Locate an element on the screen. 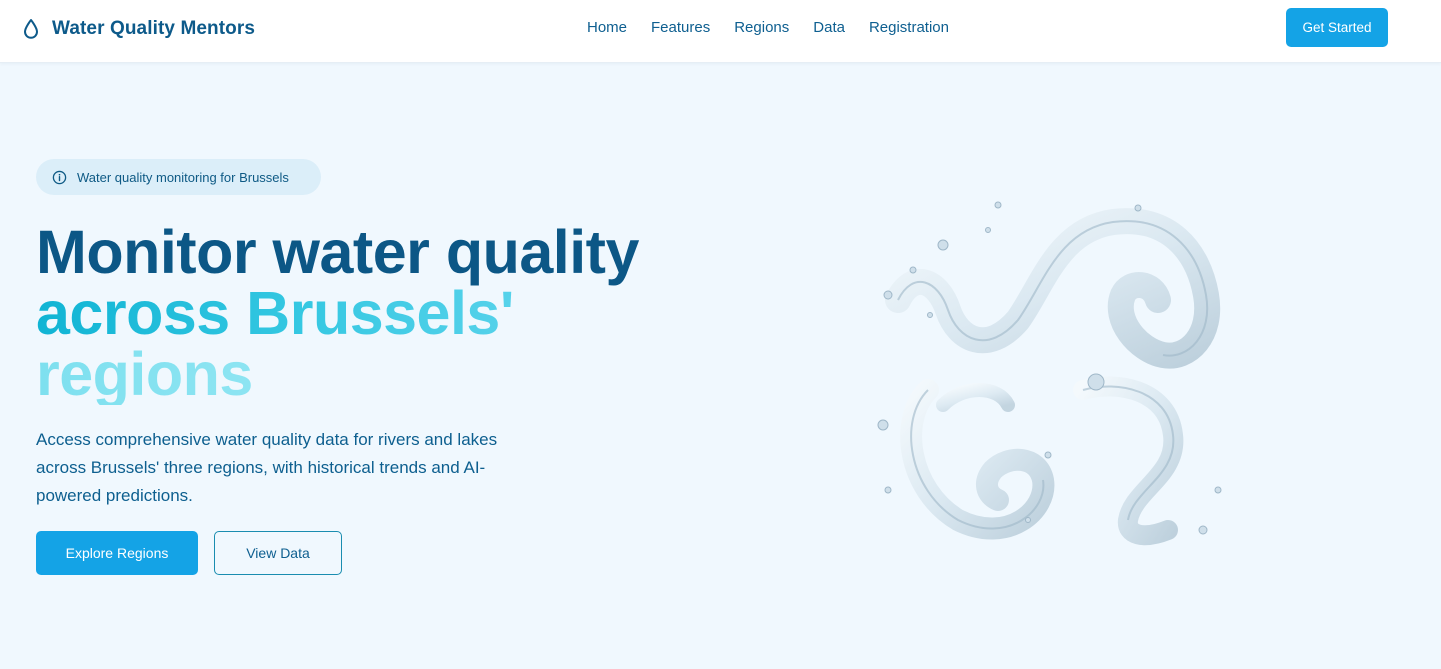 The image size is (1441, 669). badge-text: Water quality monitoring for Brussels is located at coordinates (183, 177).